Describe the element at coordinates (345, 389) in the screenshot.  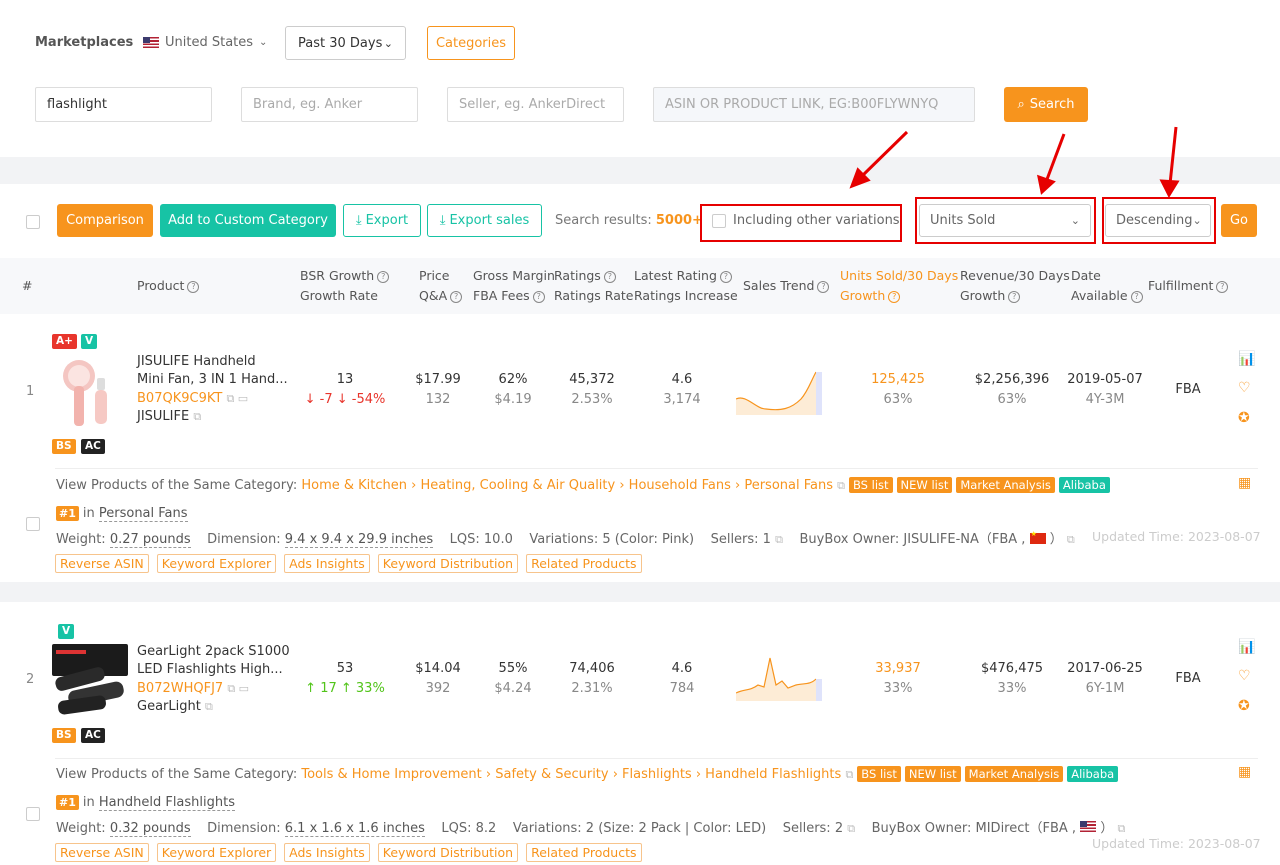
I see `bsr-cell: 13 ↓ -7 ↓ -54%` at that location.